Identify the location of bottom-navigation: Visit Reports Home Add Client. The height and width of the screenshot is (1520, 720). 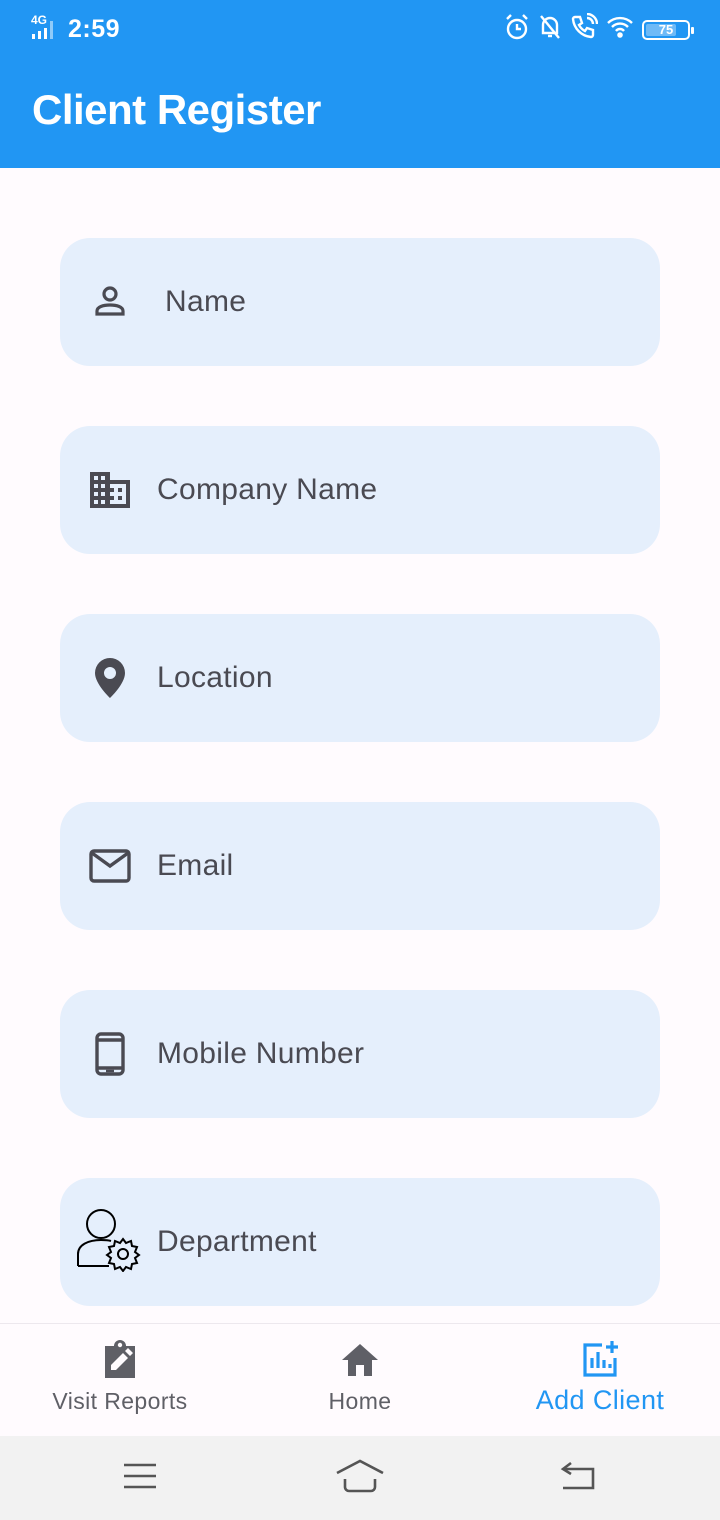
(360, 1379).